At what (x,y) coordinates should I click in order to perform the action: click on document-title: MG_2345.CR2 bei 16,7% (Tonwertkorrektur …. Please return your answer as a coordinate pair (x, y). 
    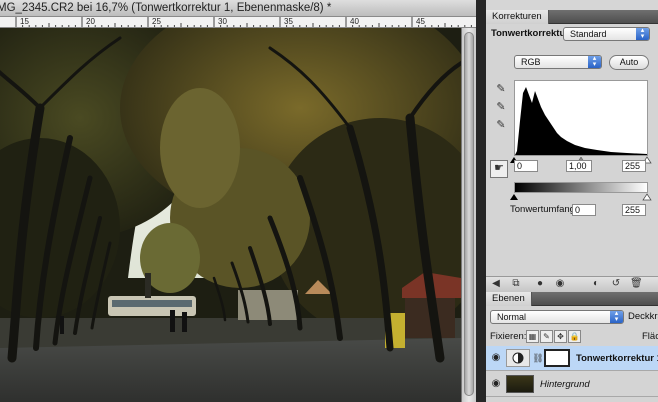
    Looking at the image, I should click on (166, 8).